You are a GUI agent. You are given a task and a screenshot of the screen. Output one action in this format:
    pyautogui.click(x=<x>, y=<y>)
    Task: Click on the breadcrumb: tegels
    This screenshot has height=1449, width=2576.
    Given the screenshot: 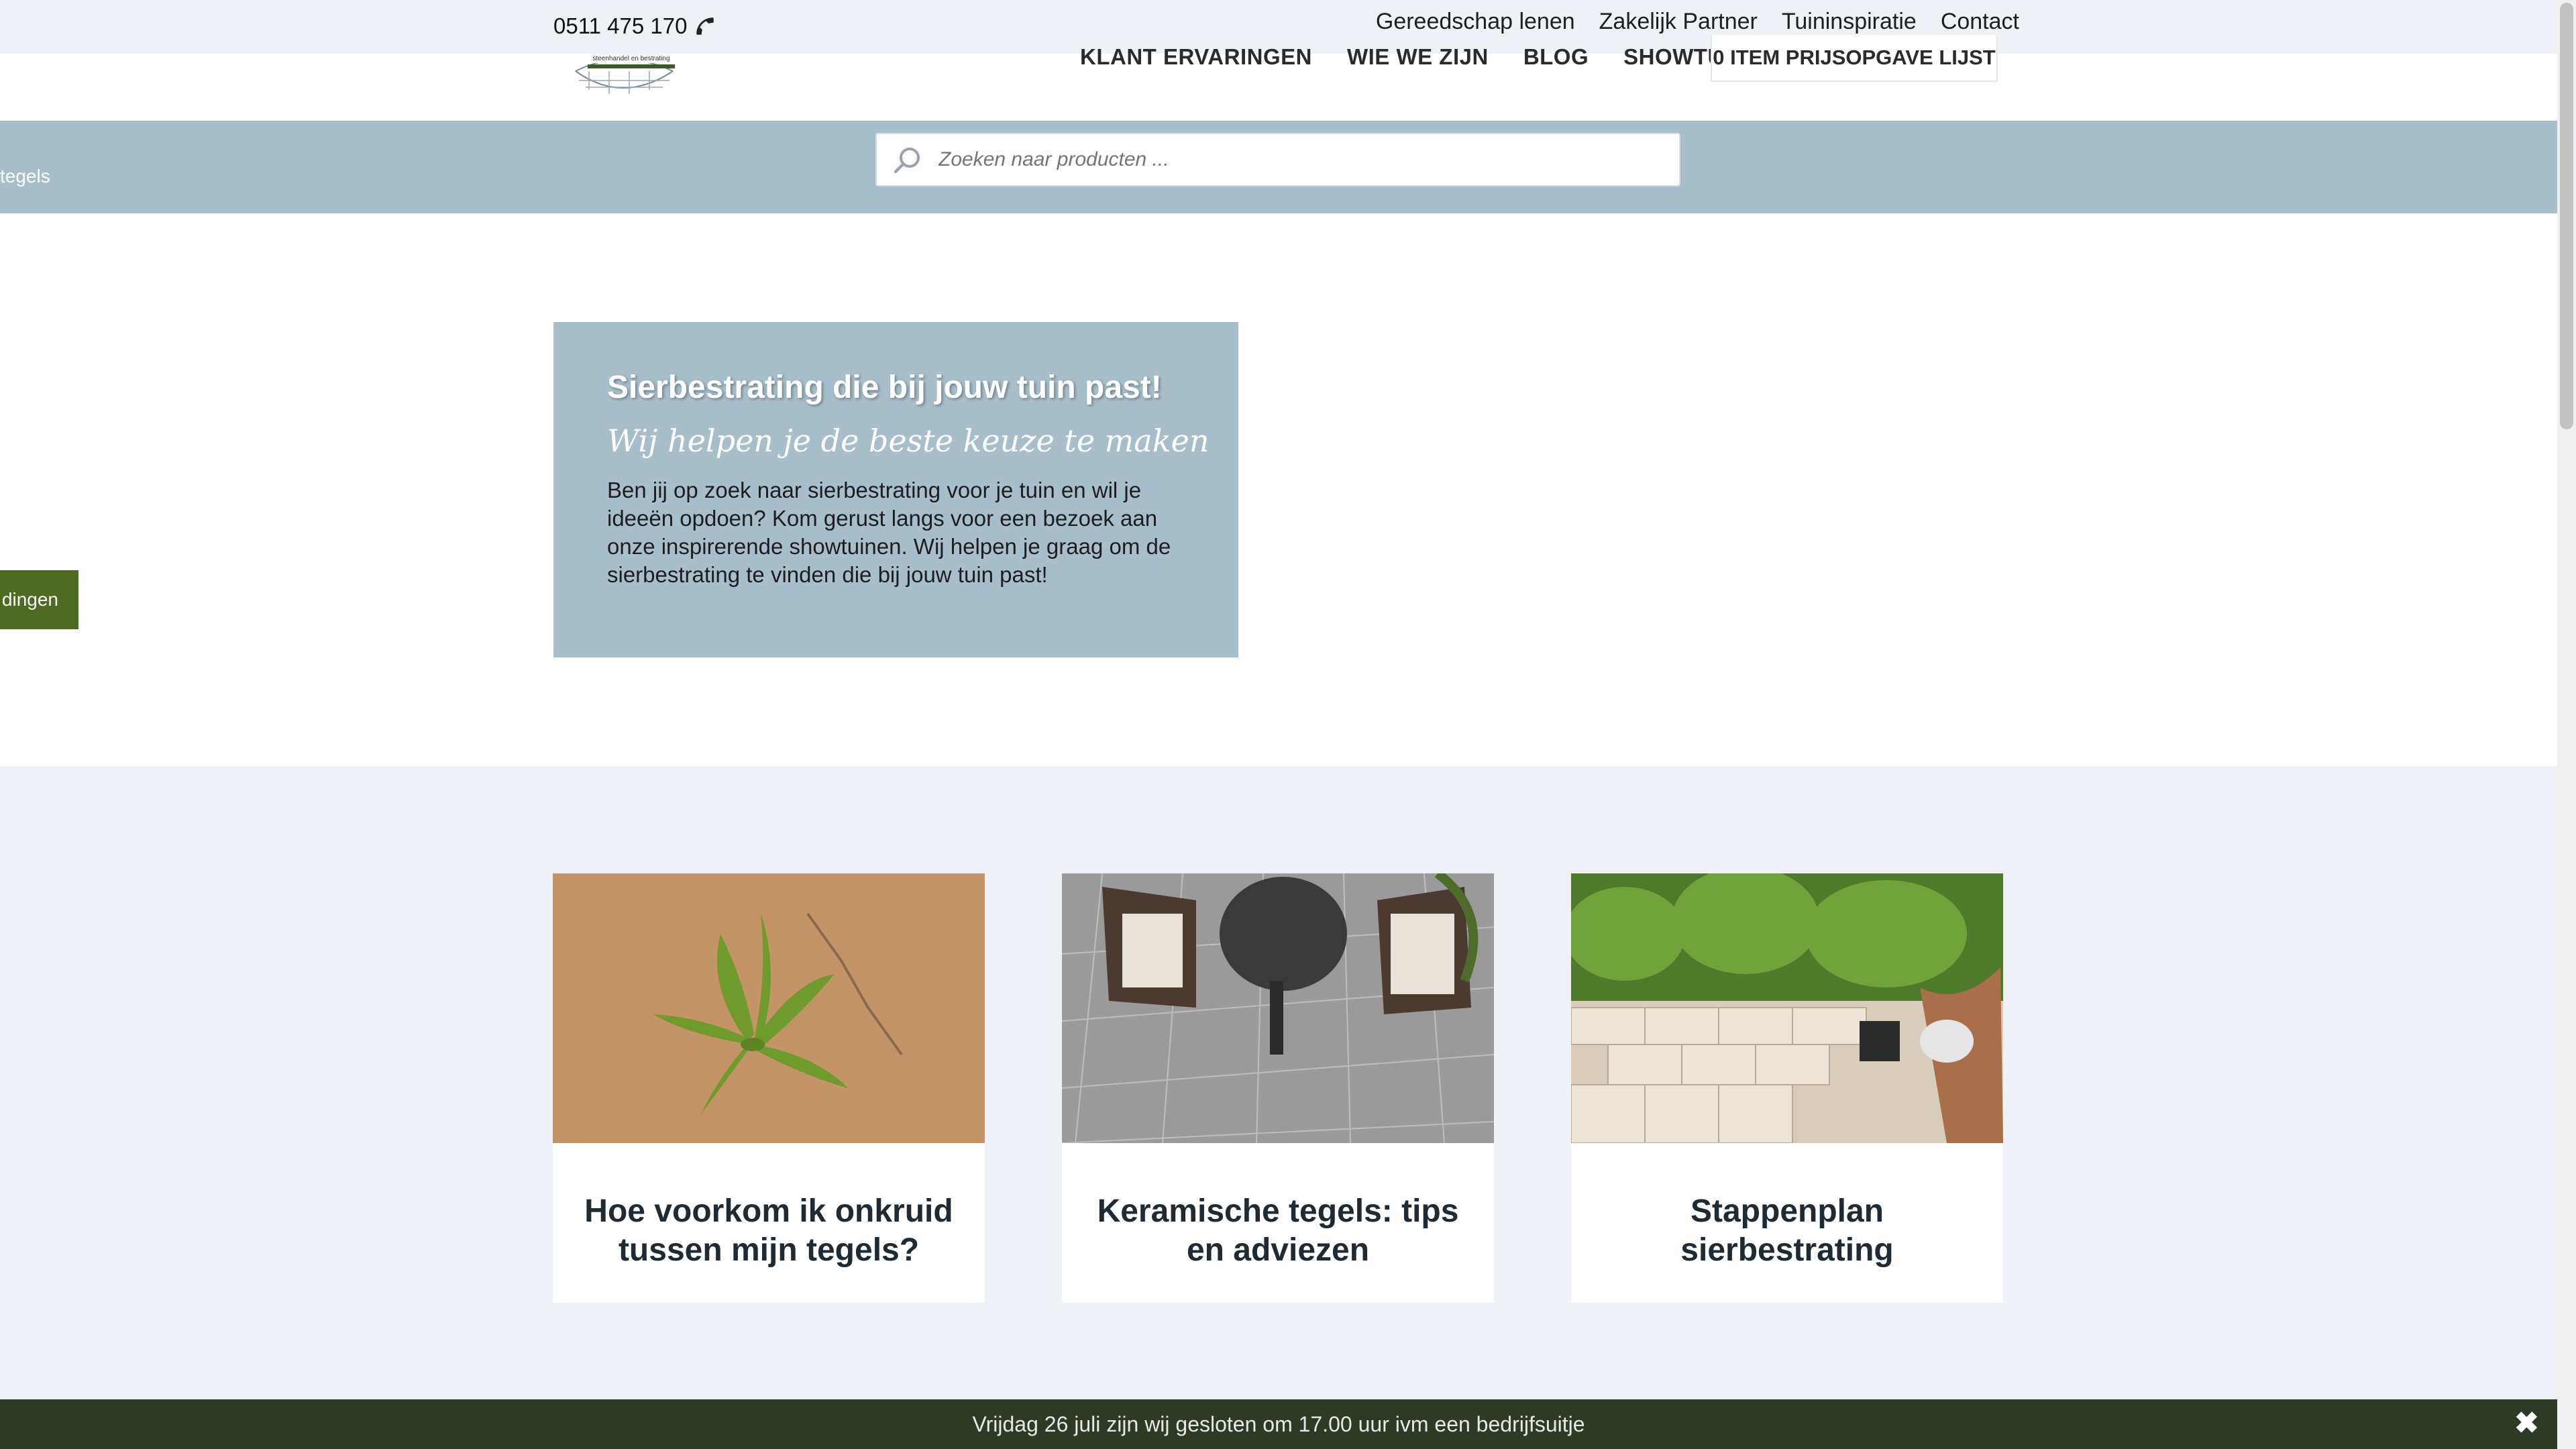 What is the action you would take?
    pyautogui.click(x=25, y=176)
    